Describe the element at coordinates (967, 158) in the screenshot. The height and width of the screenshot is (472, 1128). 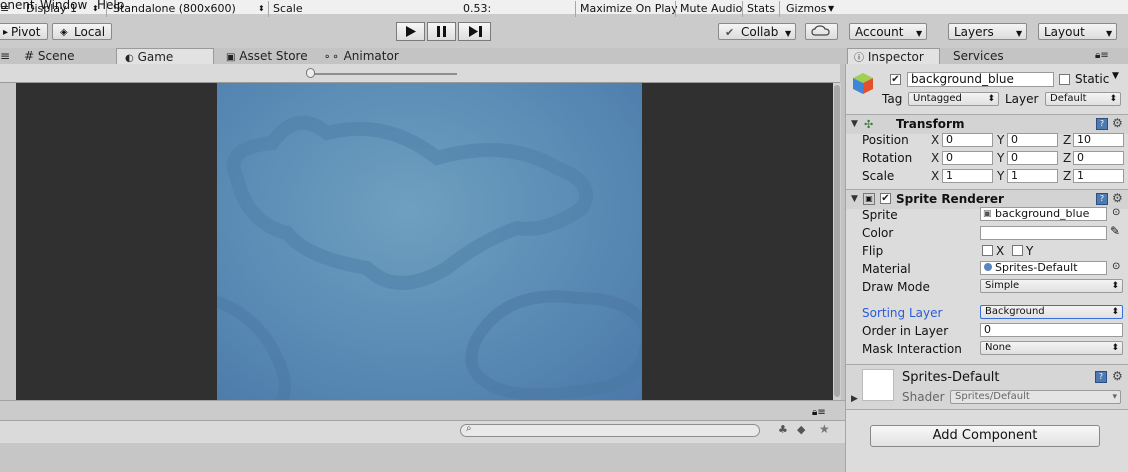
I see `rotation-x-field: 0` at that location.